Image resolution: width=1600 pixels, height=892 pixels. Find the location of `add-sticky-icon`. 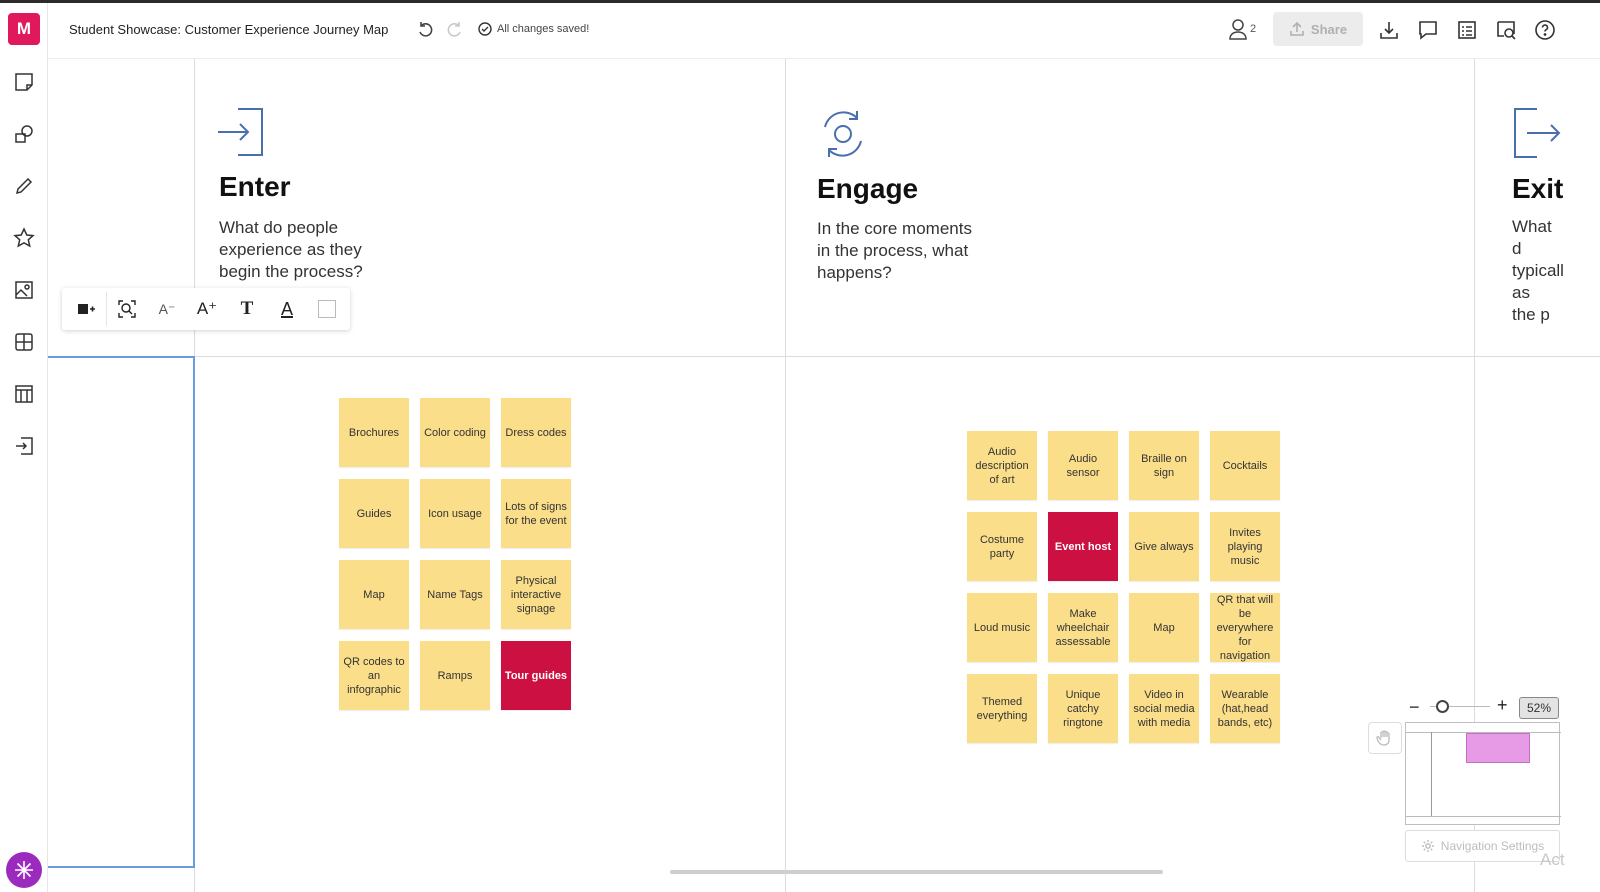

add-sticky-icon is located at coordinates (86, 309).